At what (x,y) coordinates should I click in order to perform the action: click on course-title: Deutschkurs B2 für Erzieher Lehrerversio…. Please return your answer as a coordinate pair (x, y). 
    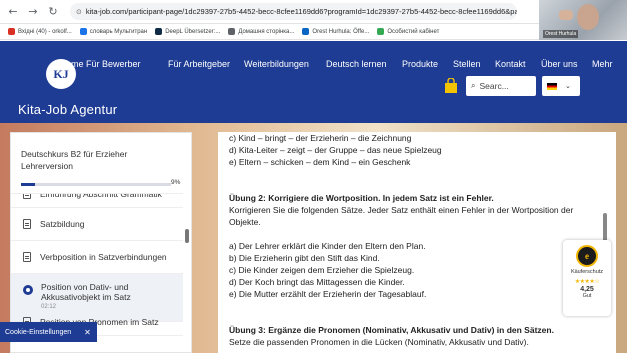
    Looking at the image, I should click on (74, 160).